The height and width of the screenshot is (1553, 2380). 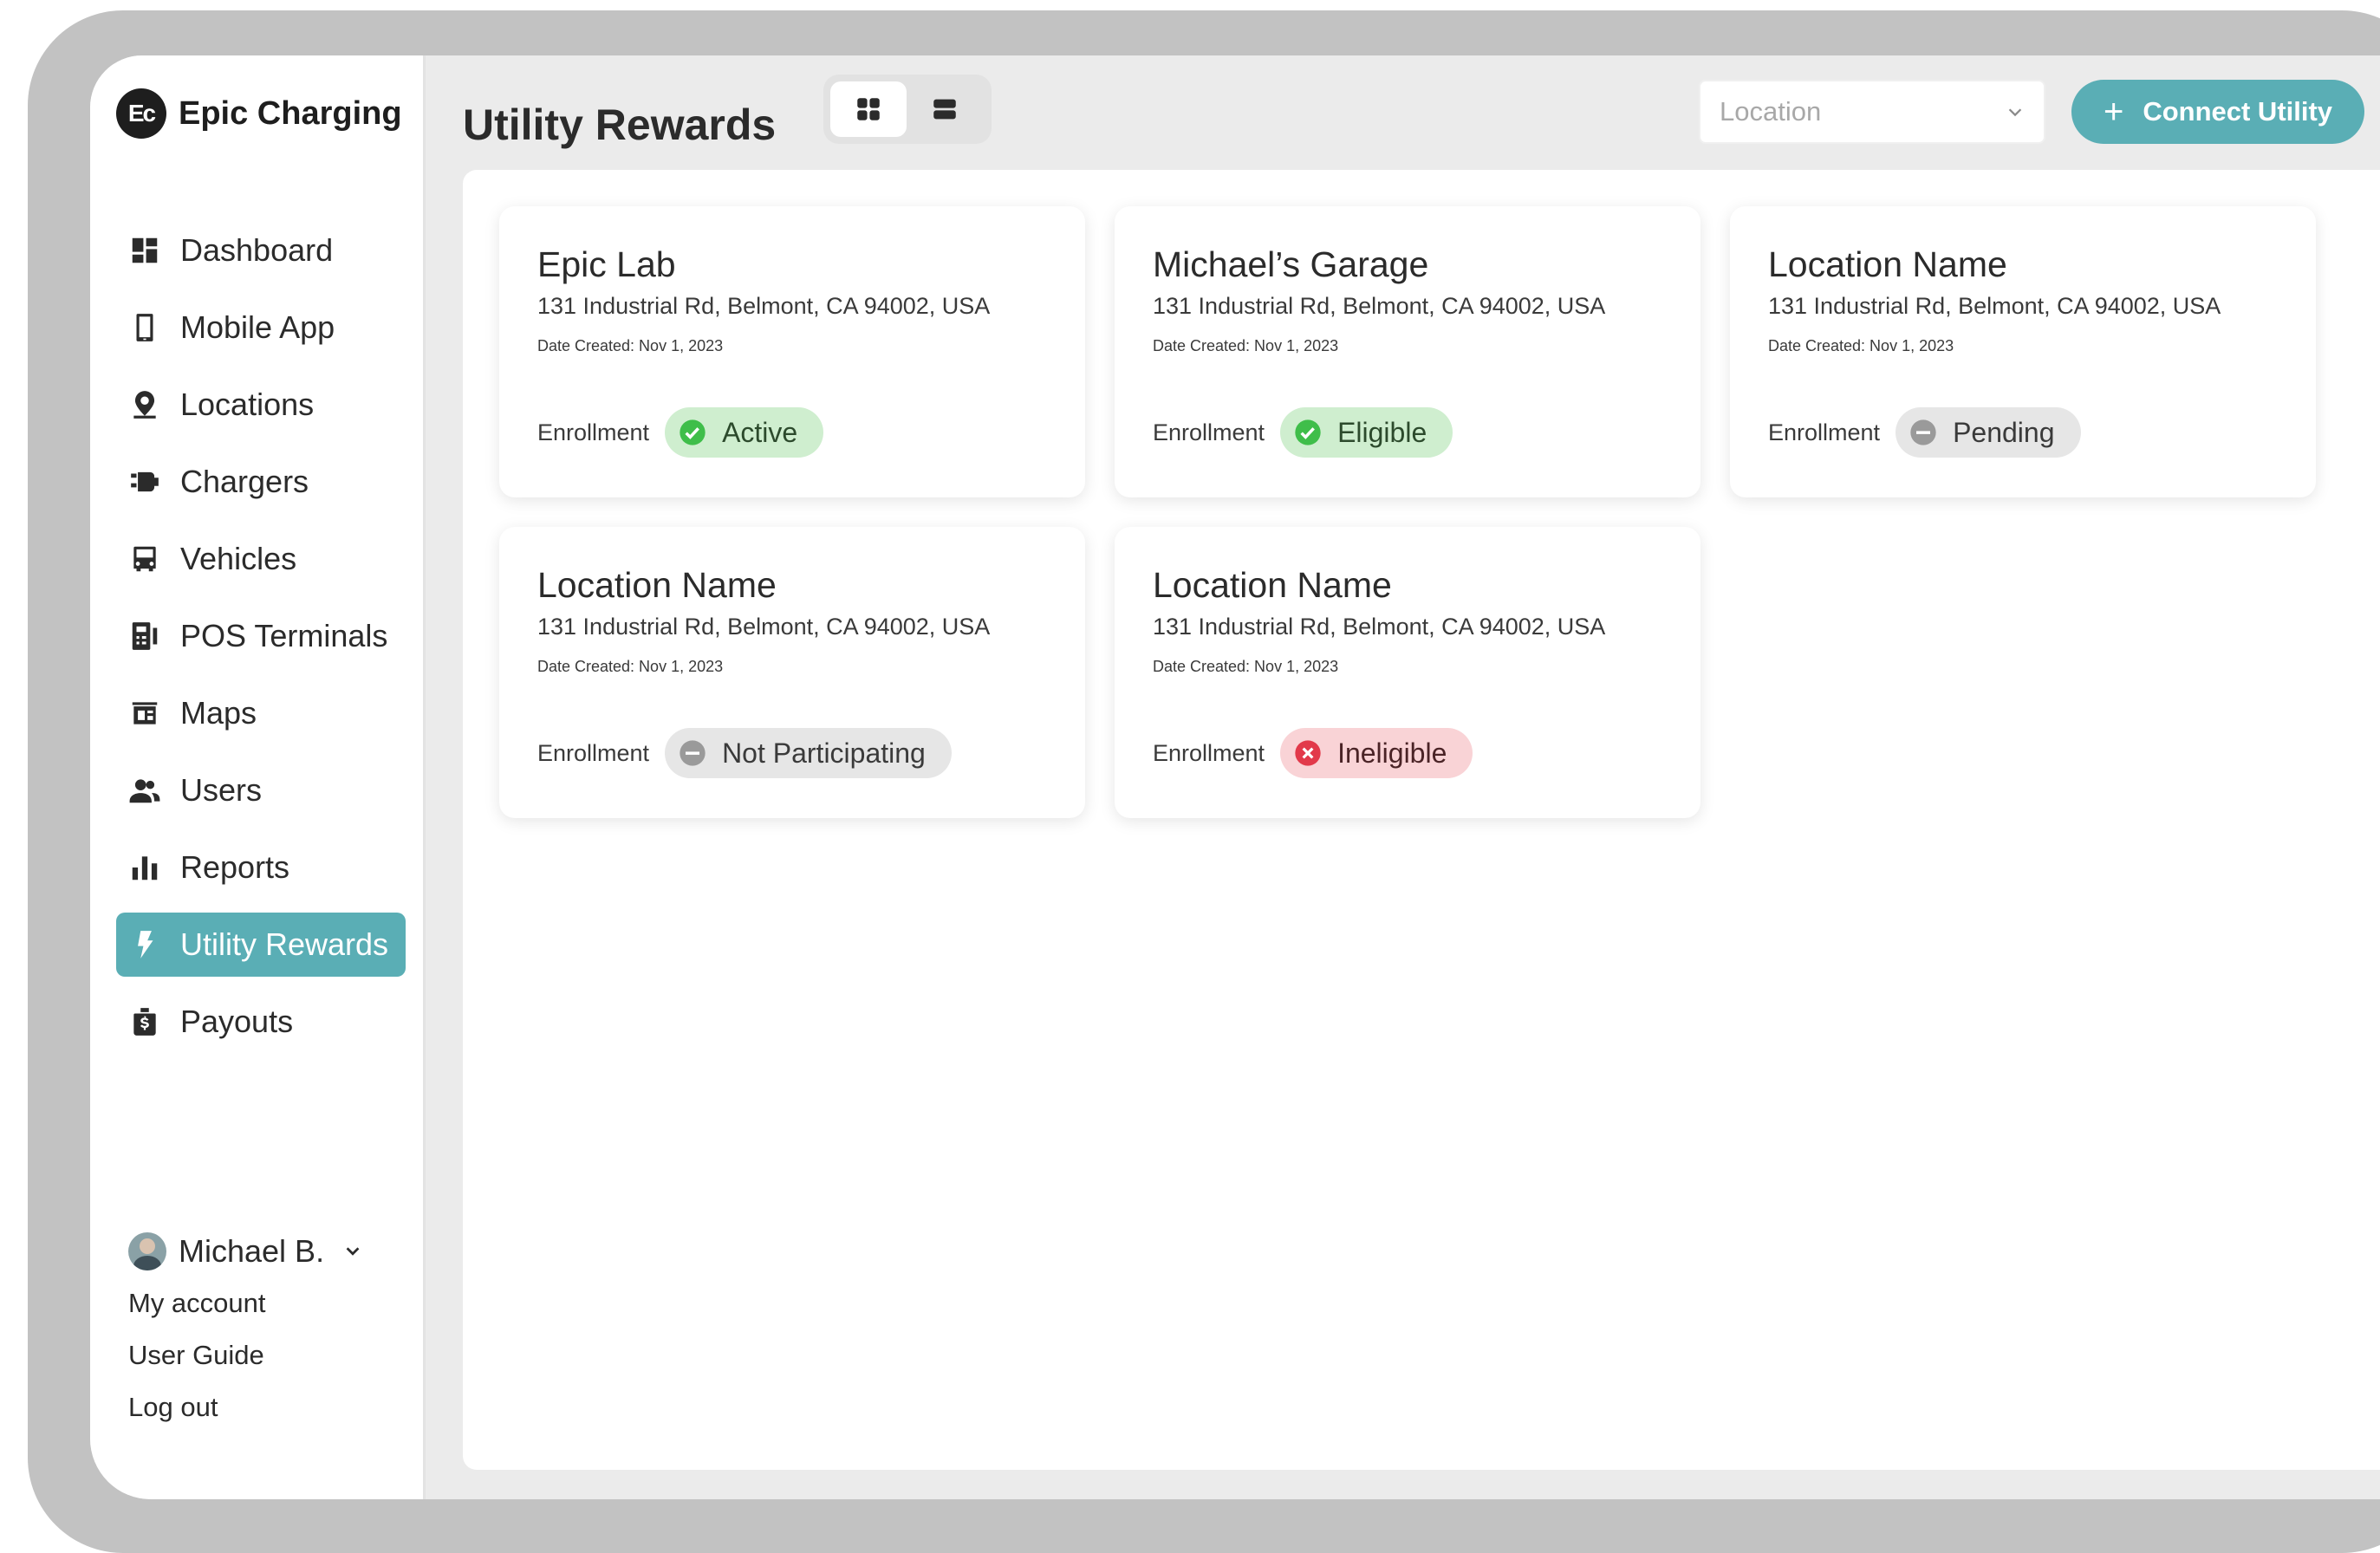 I want to click on sidebar-item-label: Locations, so click(x=247, y=404).